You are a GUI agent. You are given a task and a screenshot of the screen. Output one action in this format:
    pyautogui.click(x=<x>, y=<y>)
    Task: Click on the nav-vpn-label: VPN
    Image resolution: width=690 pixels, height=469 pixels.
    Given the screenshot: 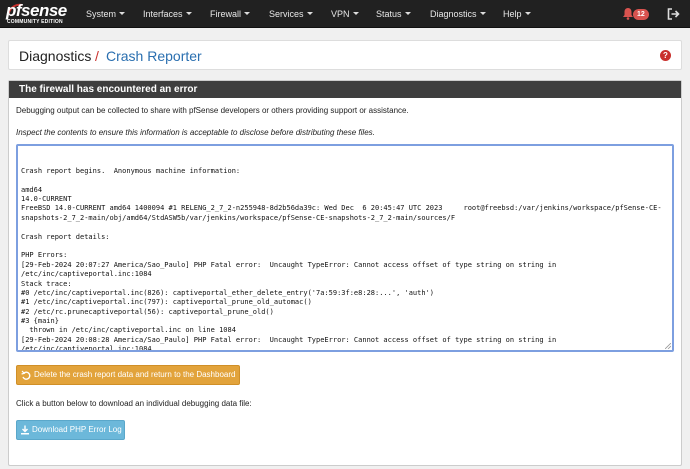 What is the action you would take?
    pyautogui.click(x=340, y=14)
    